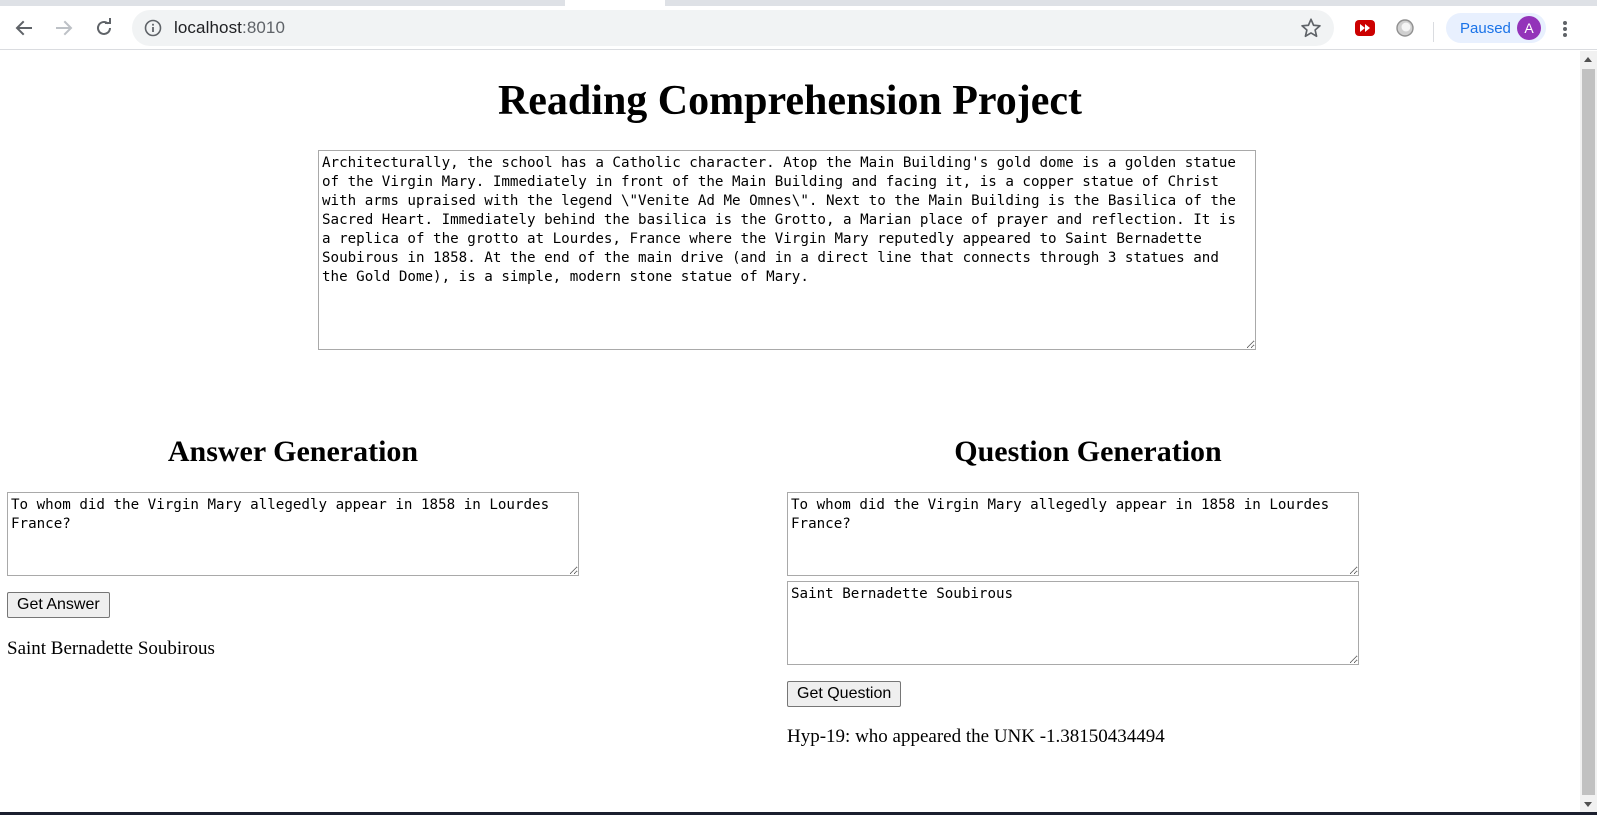  I want to click on answer-result: Saint Bernadette Soubirous, so click(111, 648).